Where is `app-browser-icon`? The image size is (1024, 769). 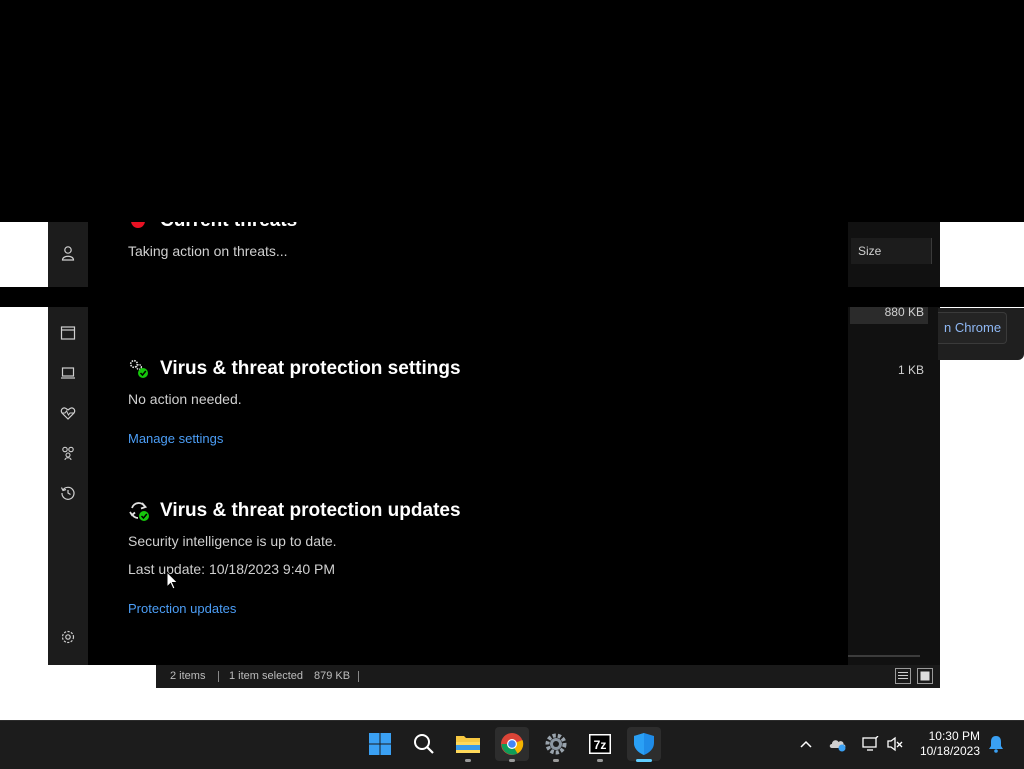
app-browser-icon is located at coordinates (68, 333).